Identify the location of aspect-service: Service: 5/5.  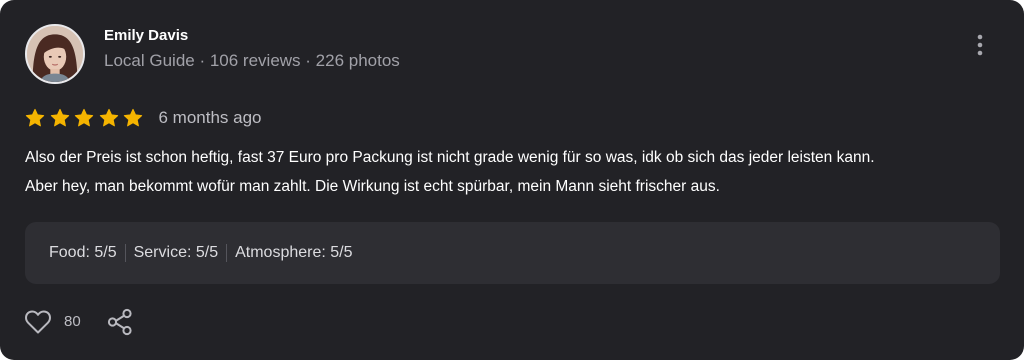
(175, 253).